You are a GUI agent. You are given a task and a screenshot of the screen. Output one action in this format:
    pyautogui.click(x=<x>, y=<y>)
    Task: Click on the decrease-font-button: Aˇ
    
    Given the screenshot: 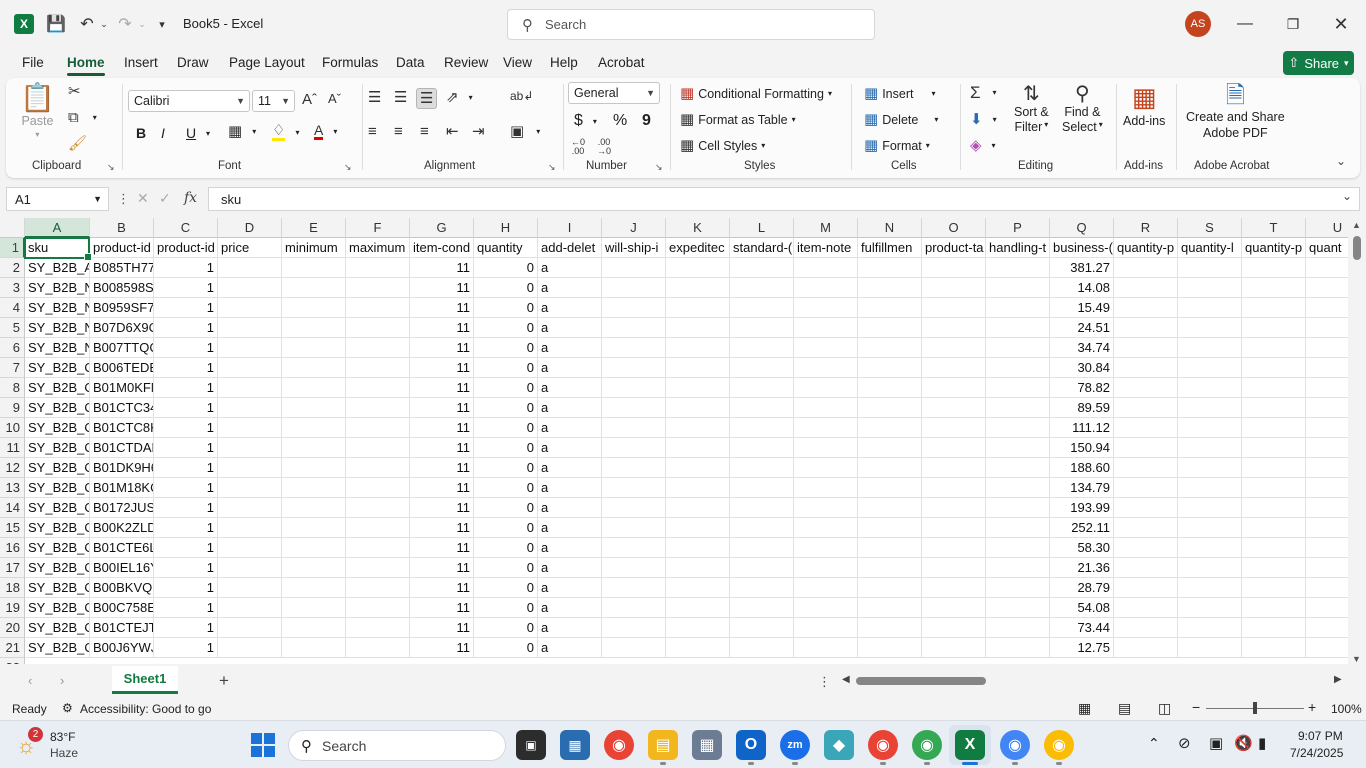 What is the action you would take?
    pyautogui.click(x=334, y=98)
    